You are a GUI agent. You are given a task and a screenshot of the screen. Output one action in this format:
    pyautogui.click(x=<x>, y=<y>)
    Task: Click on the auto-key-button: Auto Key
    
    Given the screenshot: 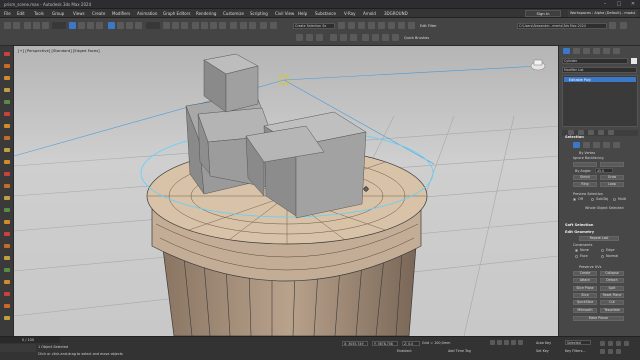 What is the action you would take?
    pyautogui.click(x=543, y=343)
    